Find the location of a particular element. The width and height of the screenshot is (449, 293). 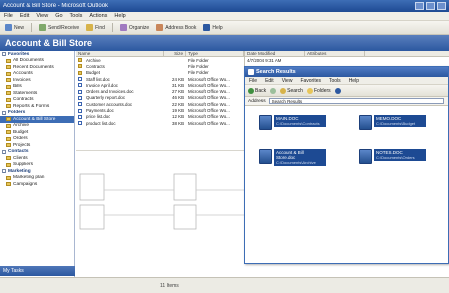

search-icon is located at coordinates (283, 90).